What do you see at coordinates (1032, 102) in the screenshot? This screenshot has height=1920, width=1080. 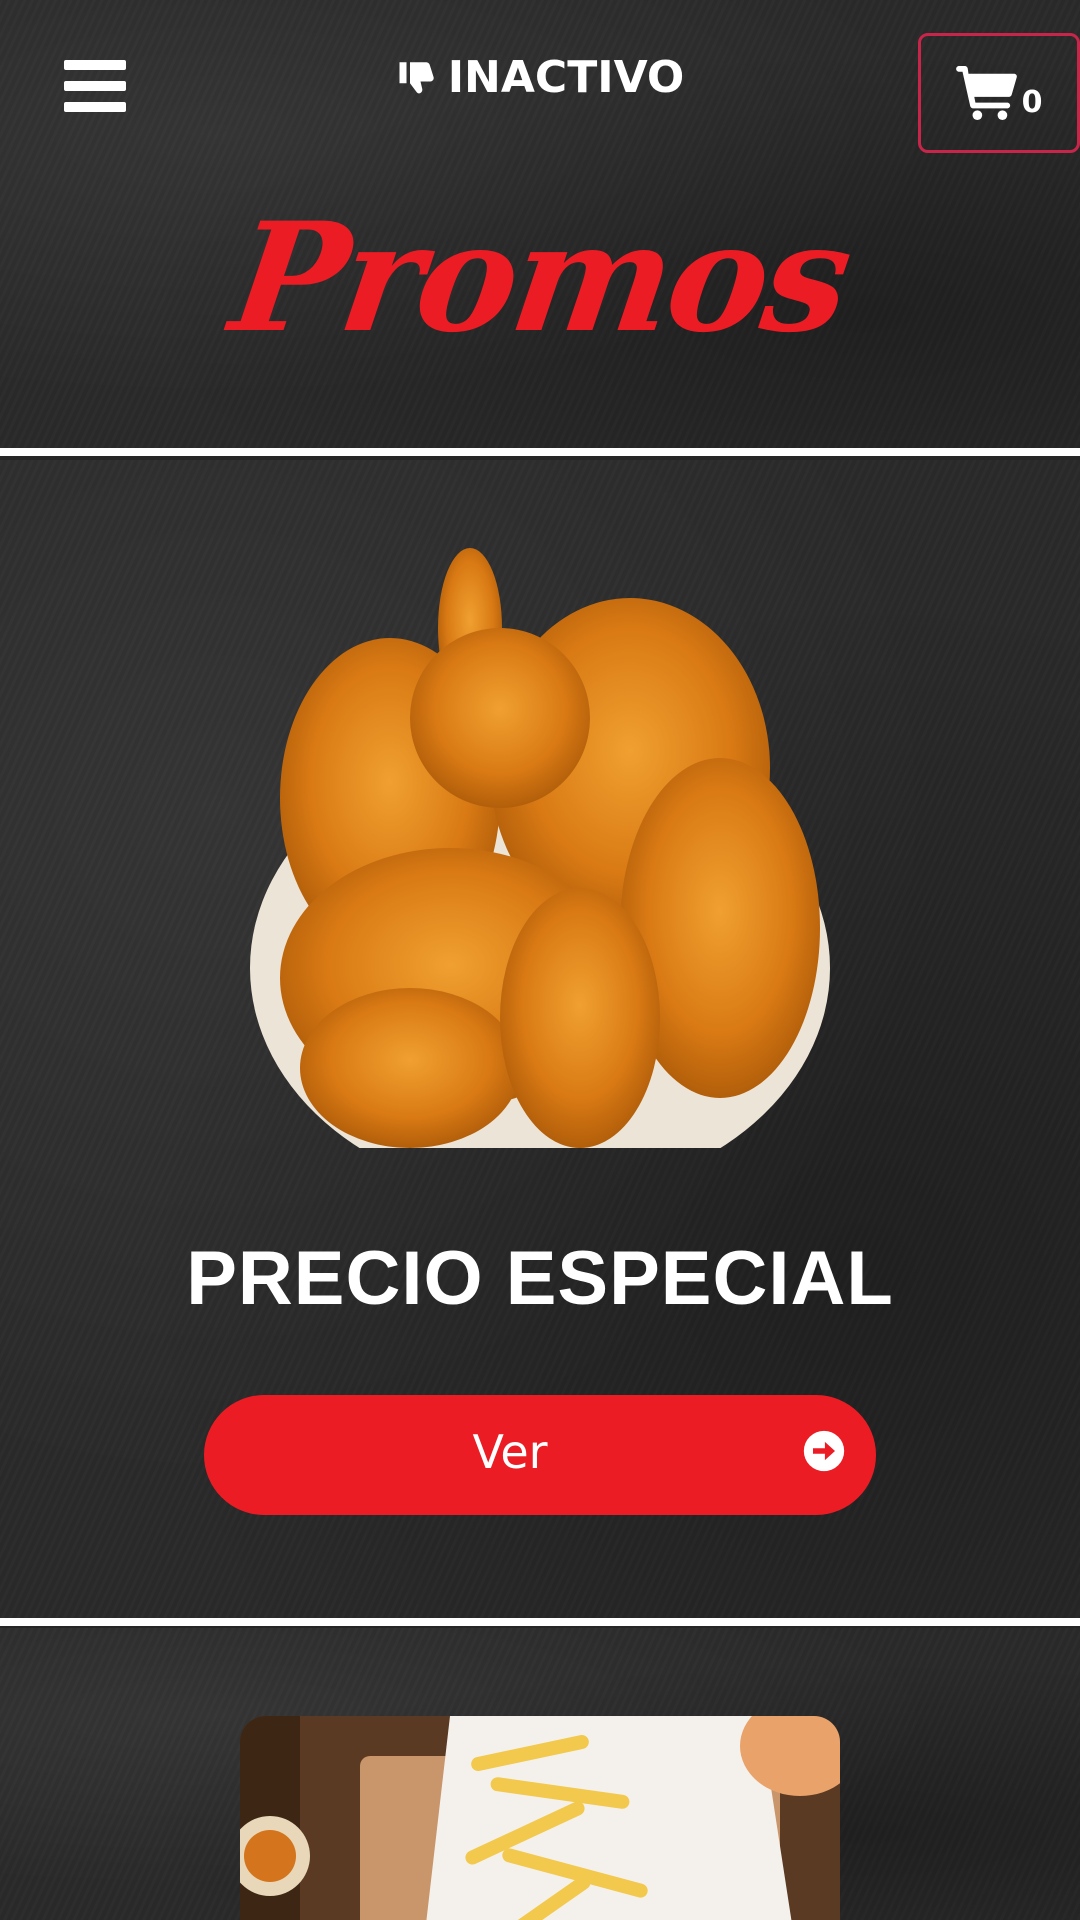 I see `cart-count-badge: 0` at bounding box center [1032, 102].